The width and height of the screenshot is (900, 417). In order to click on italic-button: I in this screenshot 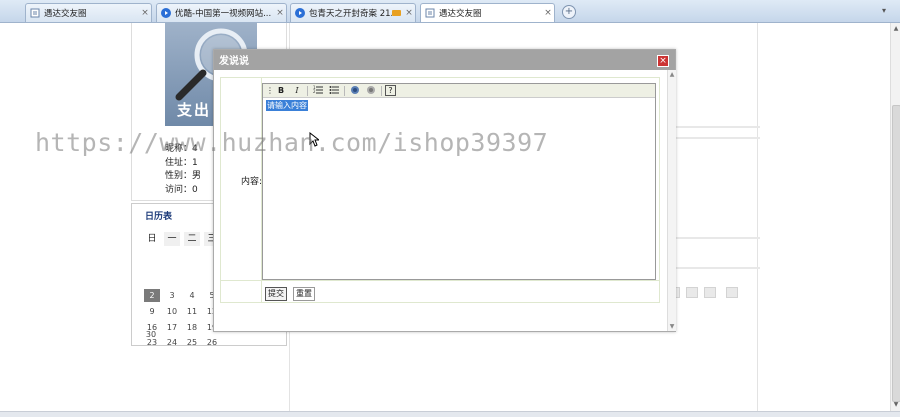, I will do `click(297, 90)`.